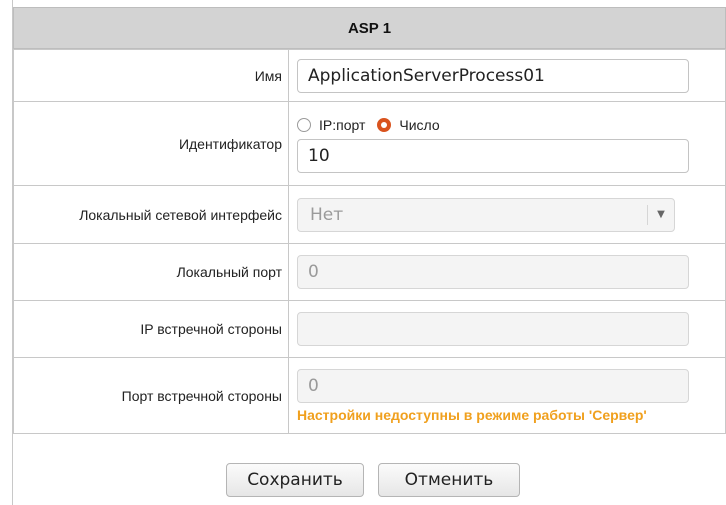 This screenshot has height=505, width=726. I want to click on local-port-label: Локальный порт, so click(151, 272).